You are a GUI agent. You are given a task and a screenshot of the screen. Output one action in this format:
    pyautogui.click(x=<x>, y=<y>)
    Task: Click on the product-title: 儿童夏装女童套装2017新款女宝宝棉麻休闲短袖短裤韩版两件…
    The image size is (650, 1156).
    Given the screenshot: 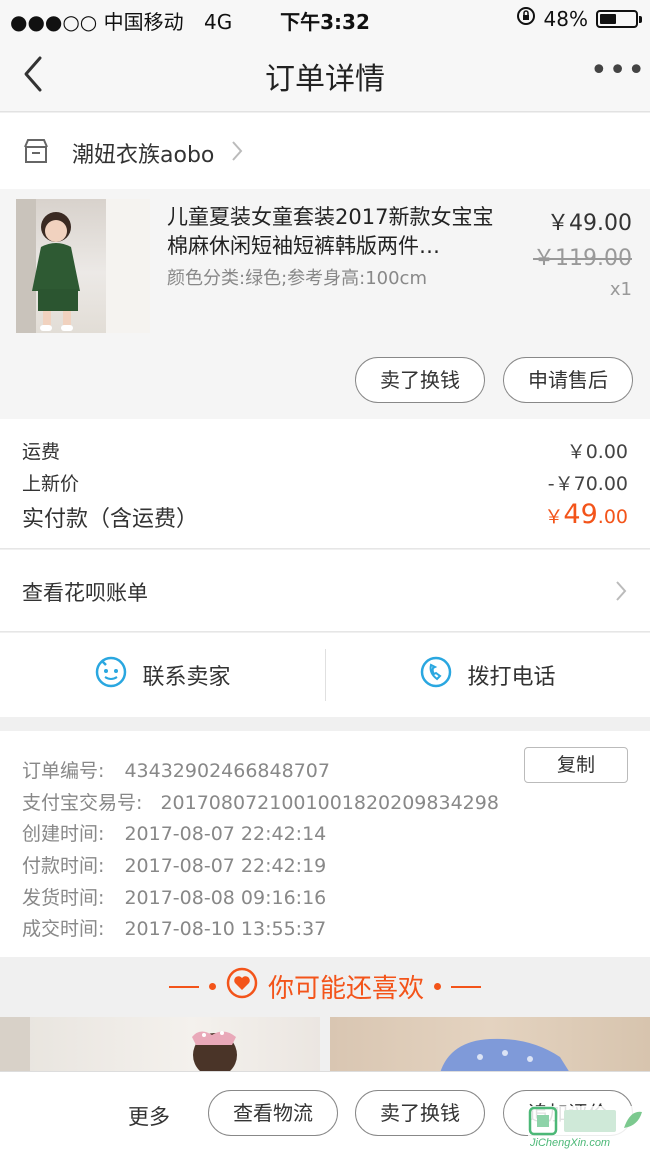 What is the action you would take?
    pyautogui.click(x=337, y=232)
    